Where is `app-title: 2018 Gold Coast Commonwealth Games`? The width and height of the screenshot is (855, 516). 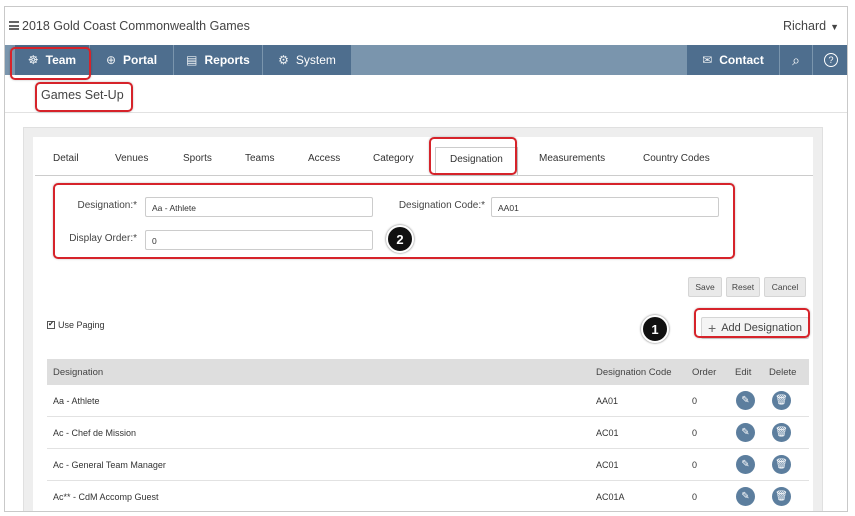
app-title: 2018 Gold Coast Commonwealth Games is located at coordinates (136, 26).